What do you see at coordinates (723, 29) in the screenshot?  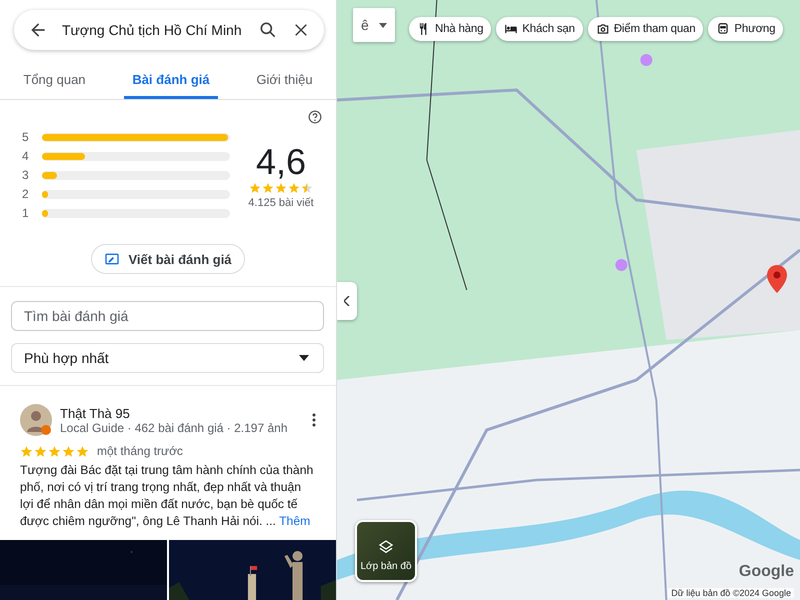 I see `bus-icon` at bounding box center [723, 29].